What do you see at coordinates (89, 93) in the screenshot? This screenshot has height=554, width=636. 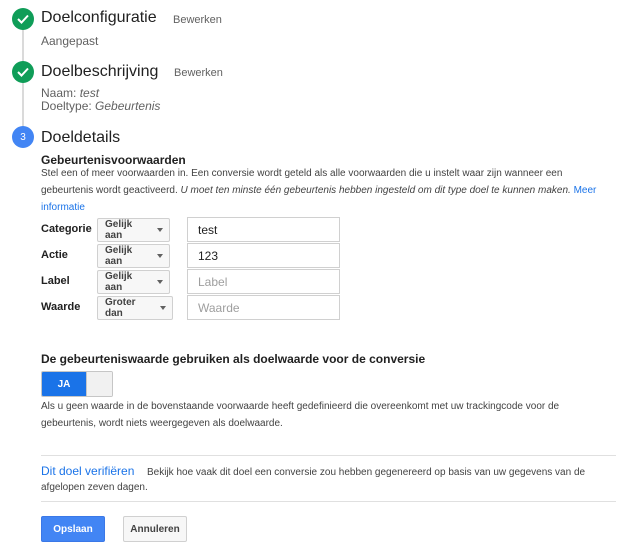 I see `goal-name-value: test` at bounding box center [89, 93].